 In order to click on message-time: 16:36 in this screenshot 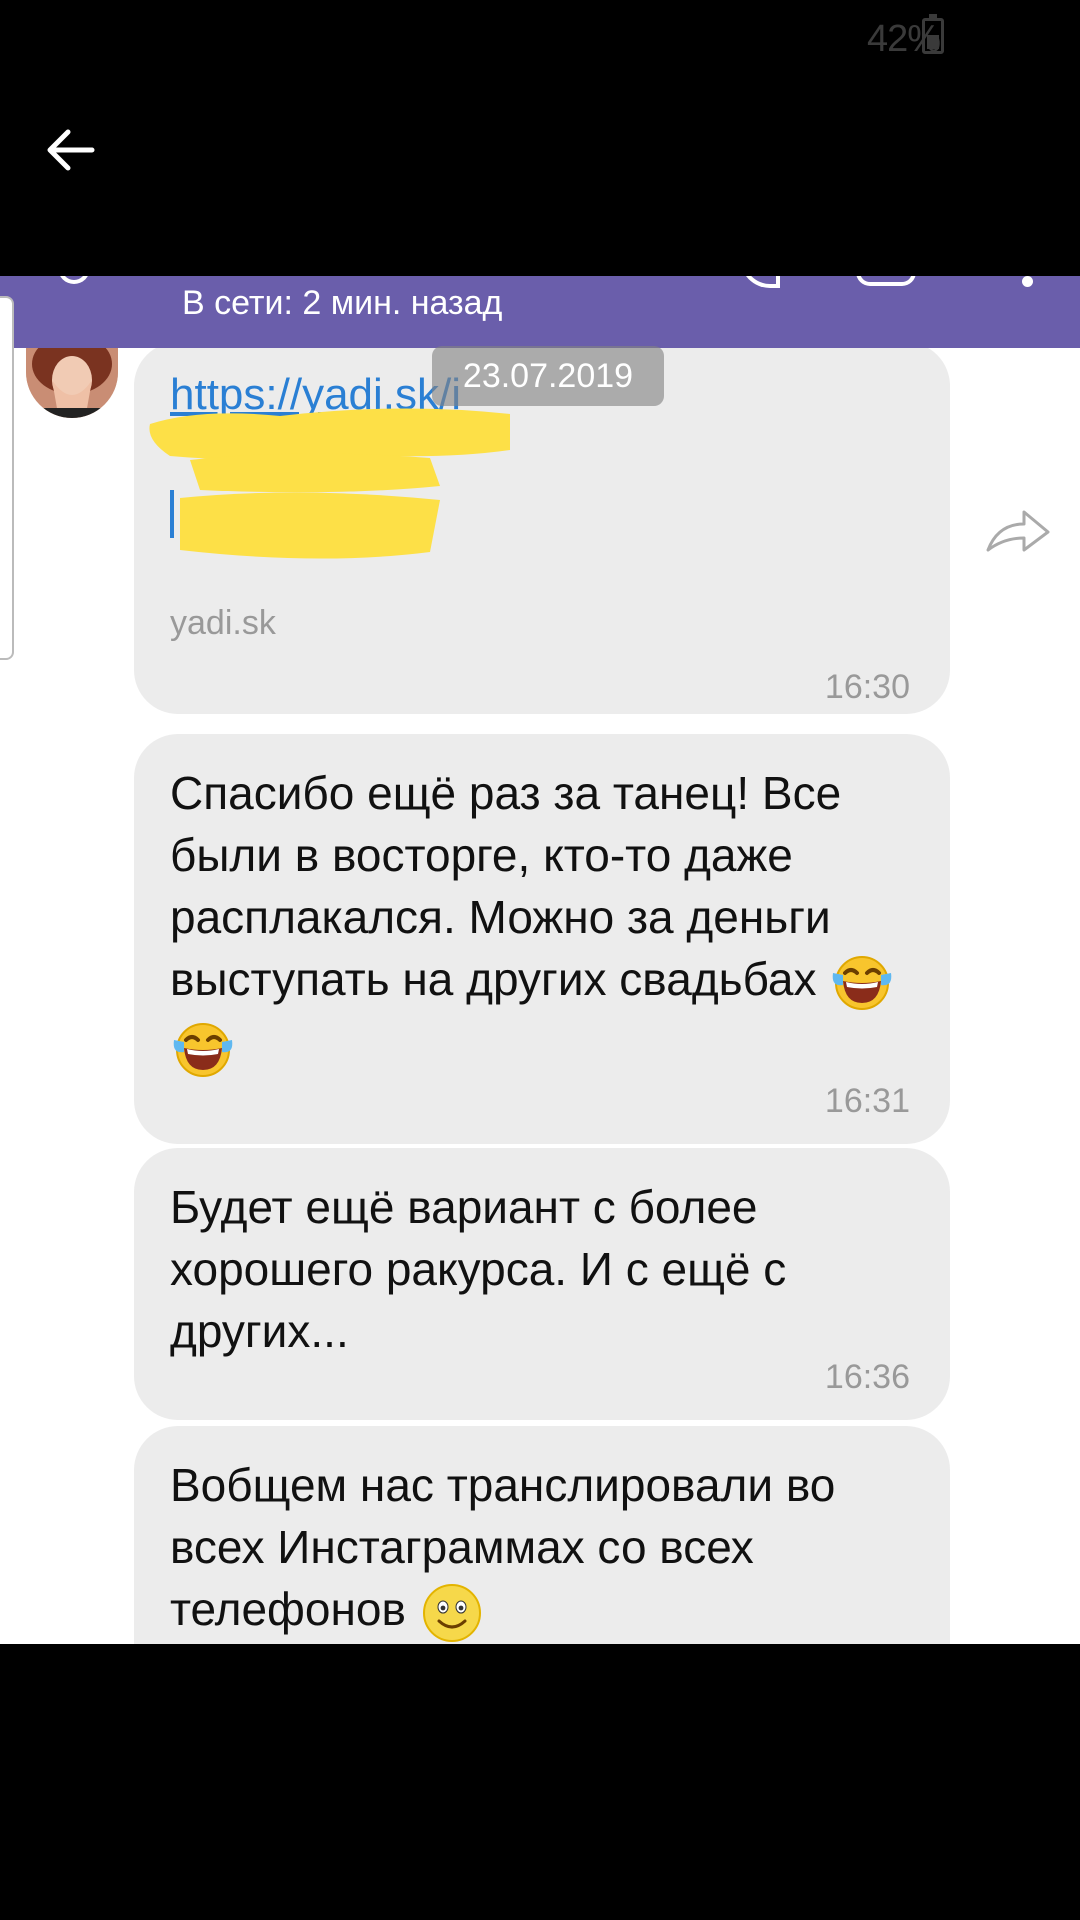, I will do `click(867, 1377)`.